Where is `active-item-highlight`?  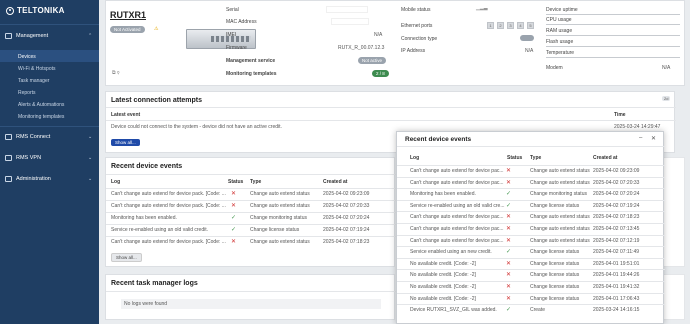 active-item-highlight is located at coordinates (49, 56).